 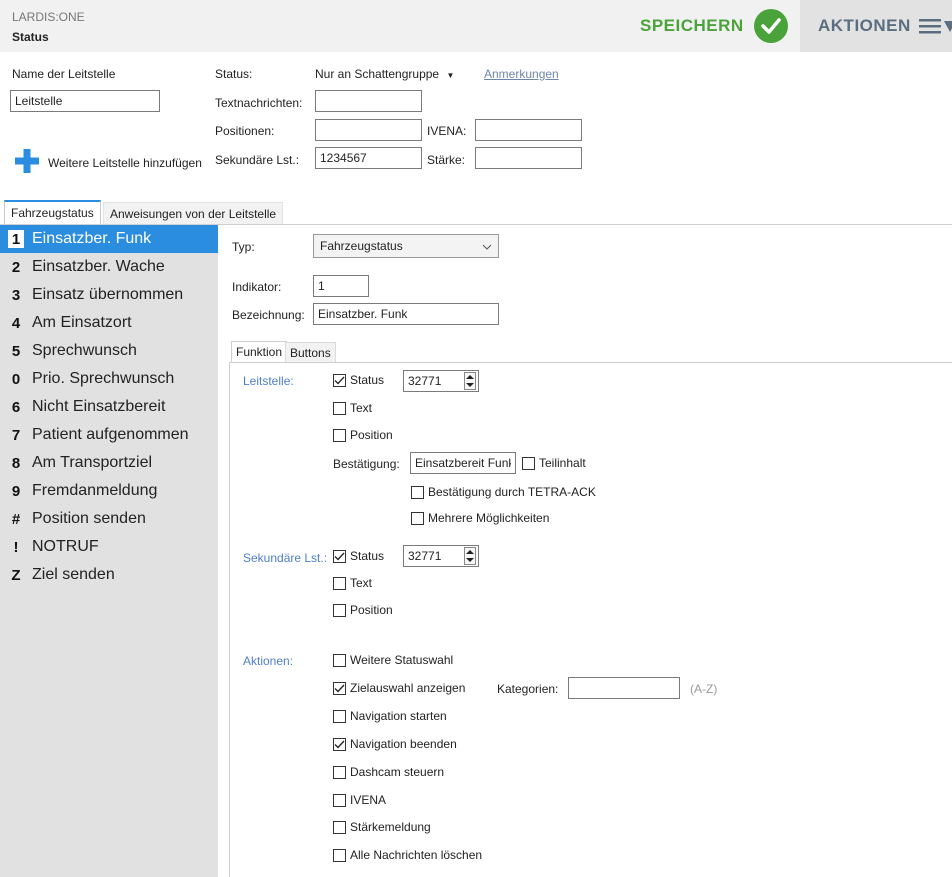 I want to click on positions-field, so click(x=368, y=130).